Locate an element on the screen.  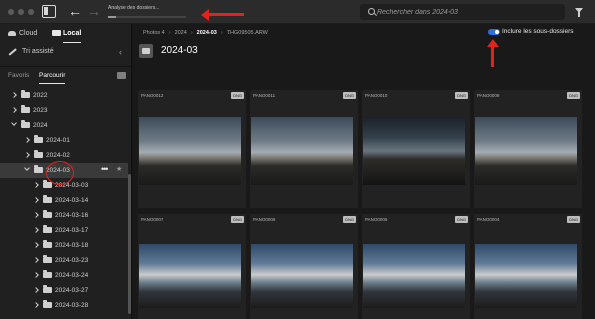
photo-card: PANO0004 DNG is located at coordinates (528, 266).